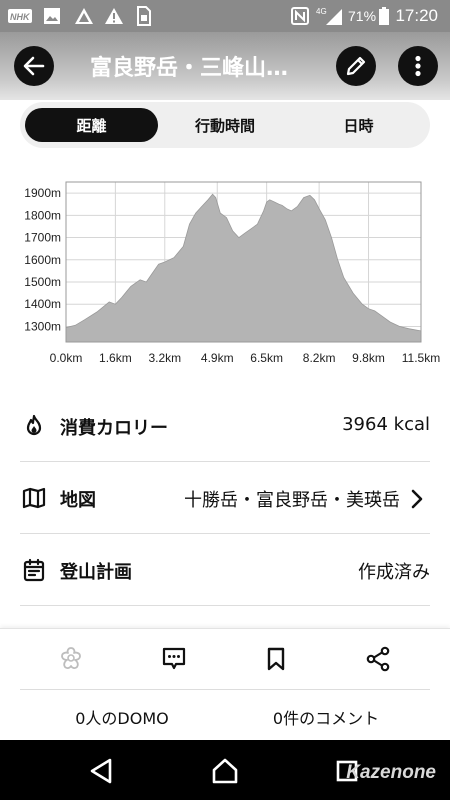 Image resolution: width=450 pixels, height=800 pixels. Describe the element at coordinates (217, 358) in the screenshot. I see `x-tick-label: 4.9km` at that location.